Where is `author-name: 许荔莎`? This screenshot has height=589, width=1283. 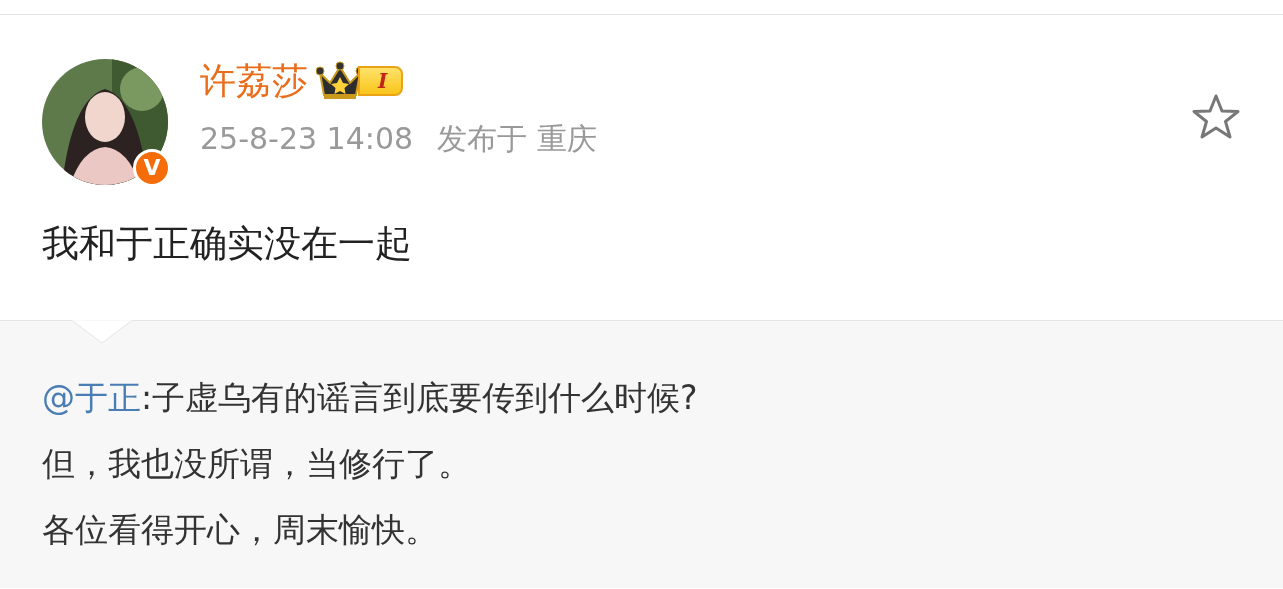
author-name: 许荔莎 is located at coordinates (254, 81).